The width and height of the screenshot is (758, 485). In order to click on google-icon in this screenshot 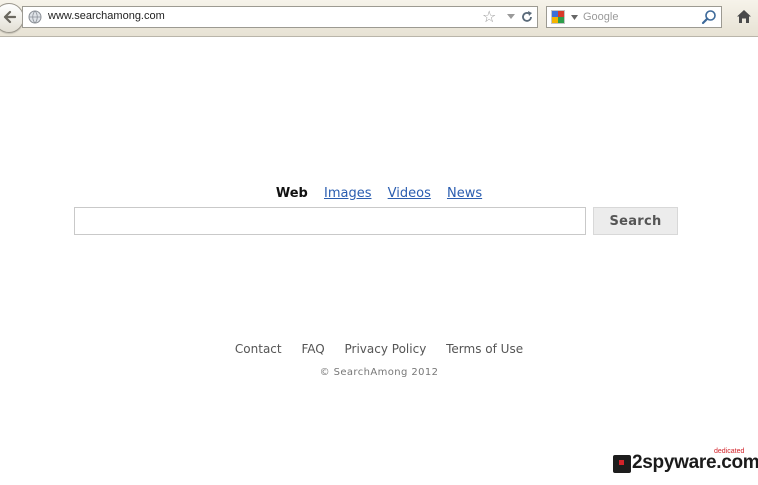, I will do `click(558, 17)`.